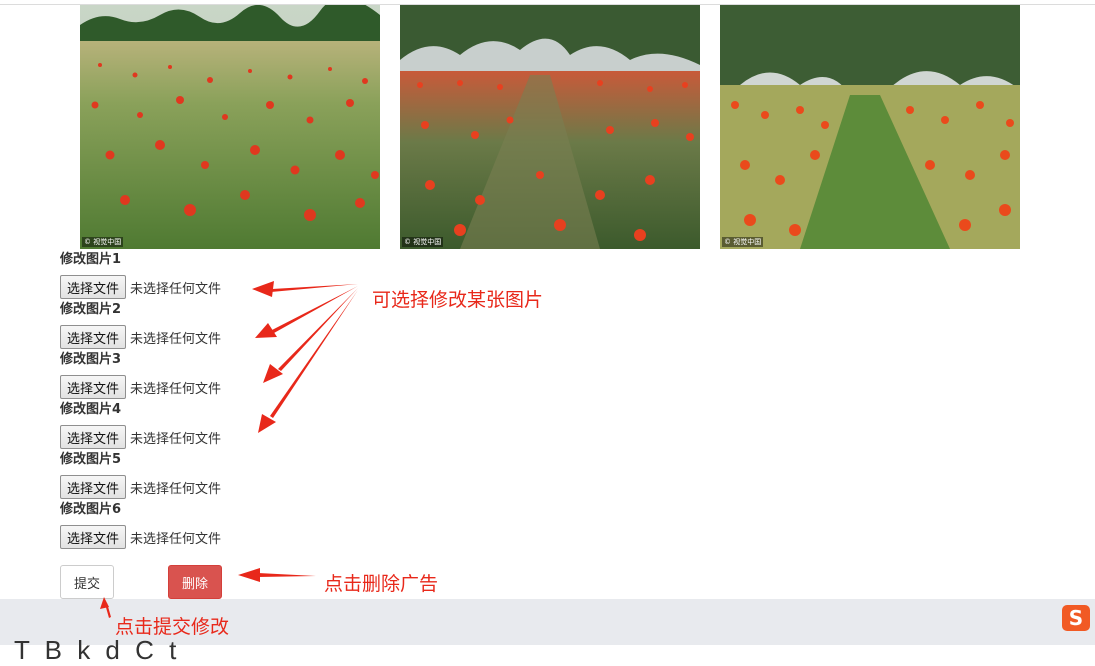 Image resolution: width=1095 pixels, height=666 pixels. Describe the element at coordinates (229, 449) in the screenshot. I see `annotation-arrows` at that location.